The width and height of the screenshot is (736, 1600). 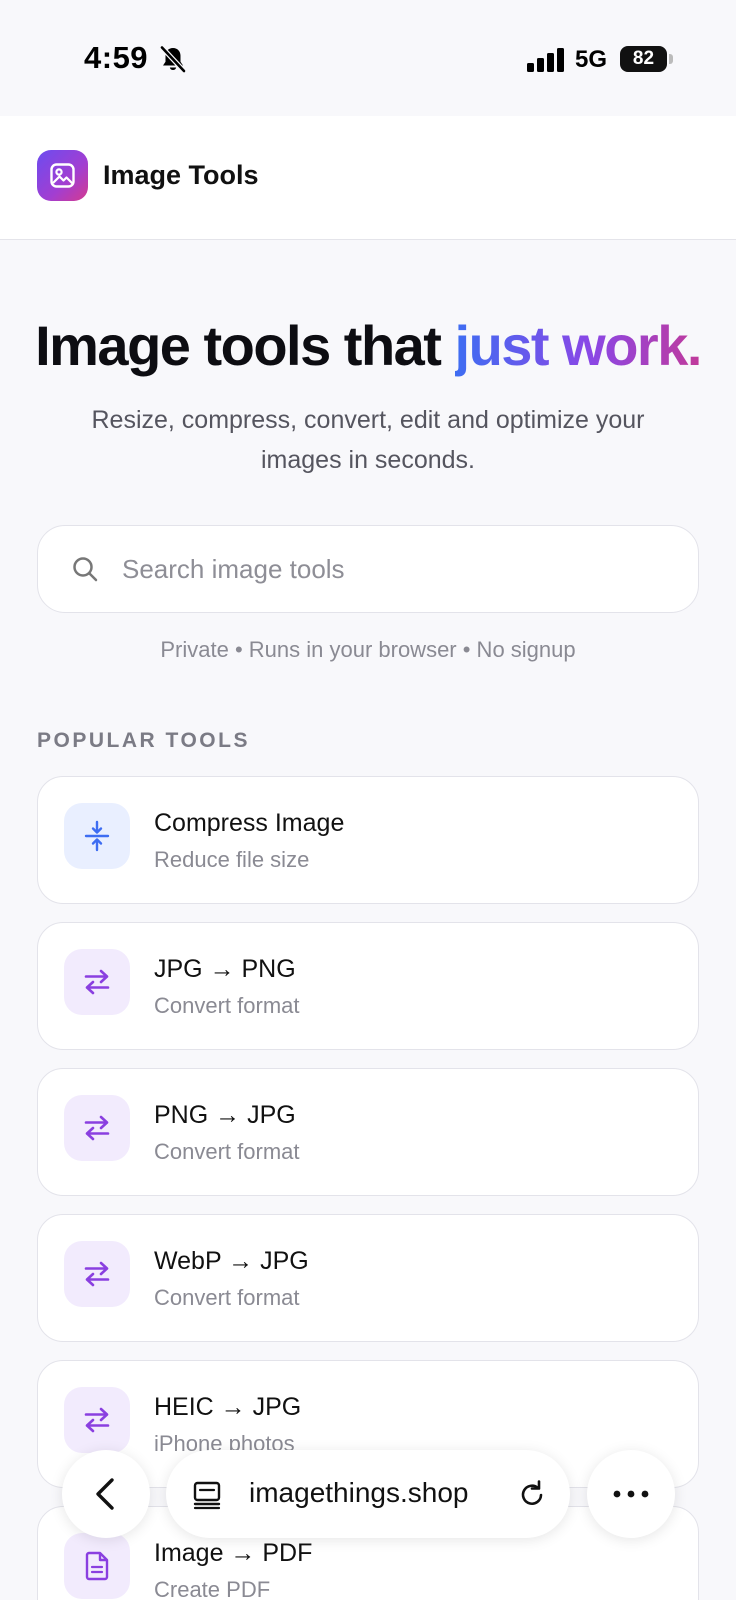 I want to click on page-icon, so click(x=207, y=1495).